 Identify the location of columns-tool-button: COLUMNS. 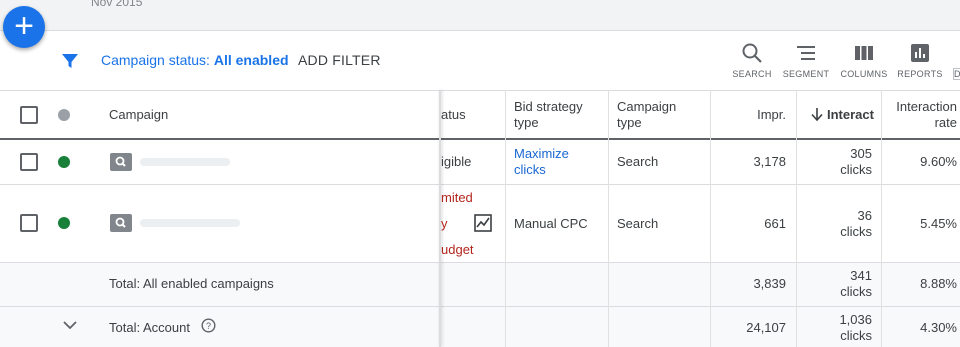
(864, 59).